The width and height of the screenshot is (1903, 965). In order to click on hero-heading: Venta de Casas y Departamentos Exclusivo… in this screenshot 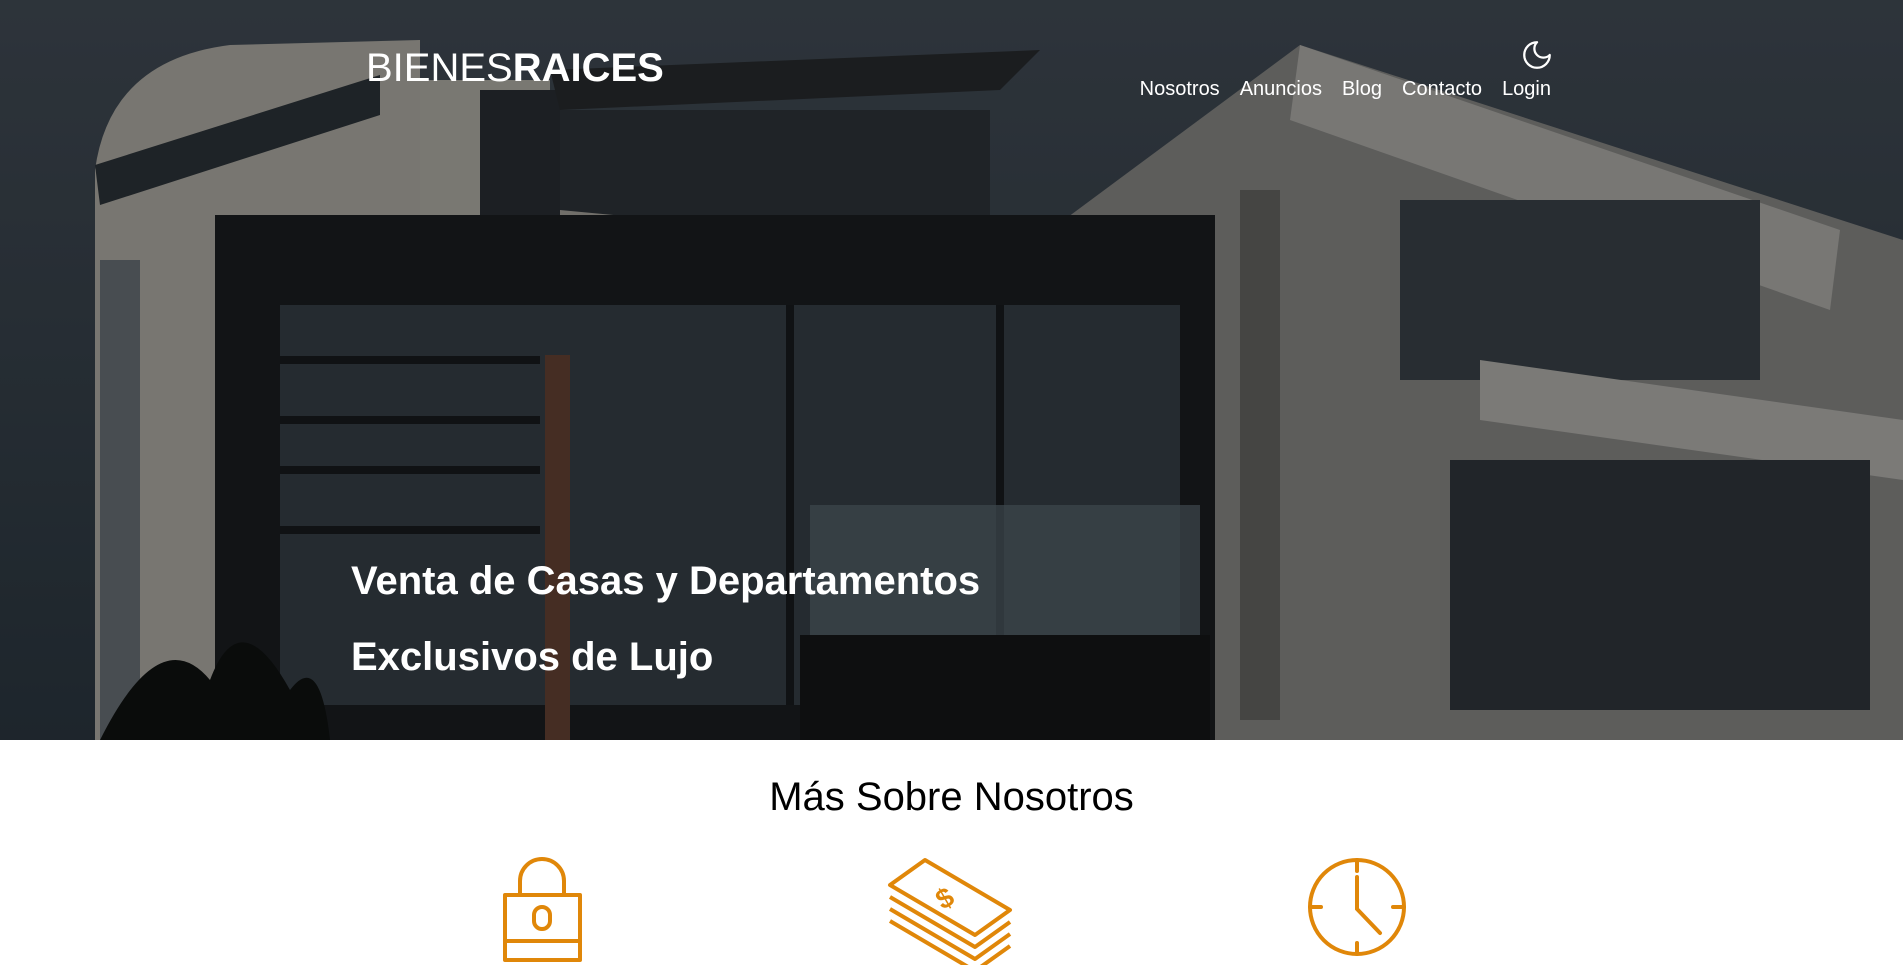, I will do `click(665, 619)`.